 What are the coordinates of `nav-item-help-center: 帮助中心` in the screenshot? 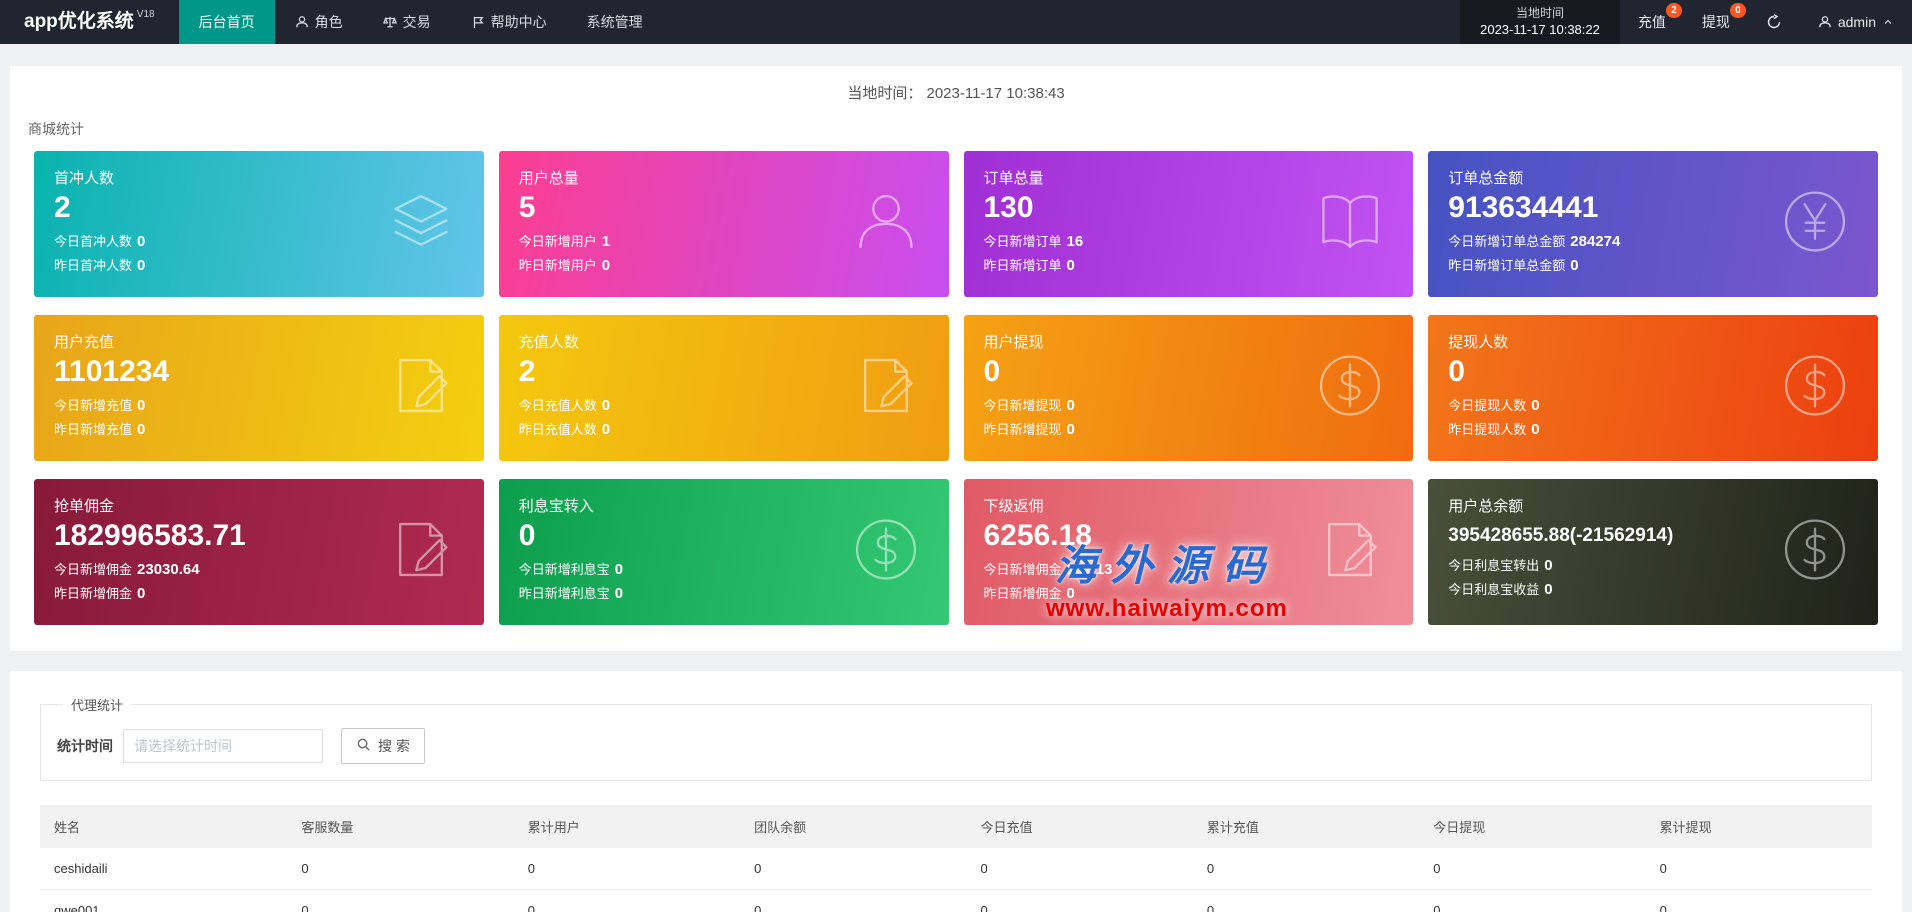 It's located at (509, 22).